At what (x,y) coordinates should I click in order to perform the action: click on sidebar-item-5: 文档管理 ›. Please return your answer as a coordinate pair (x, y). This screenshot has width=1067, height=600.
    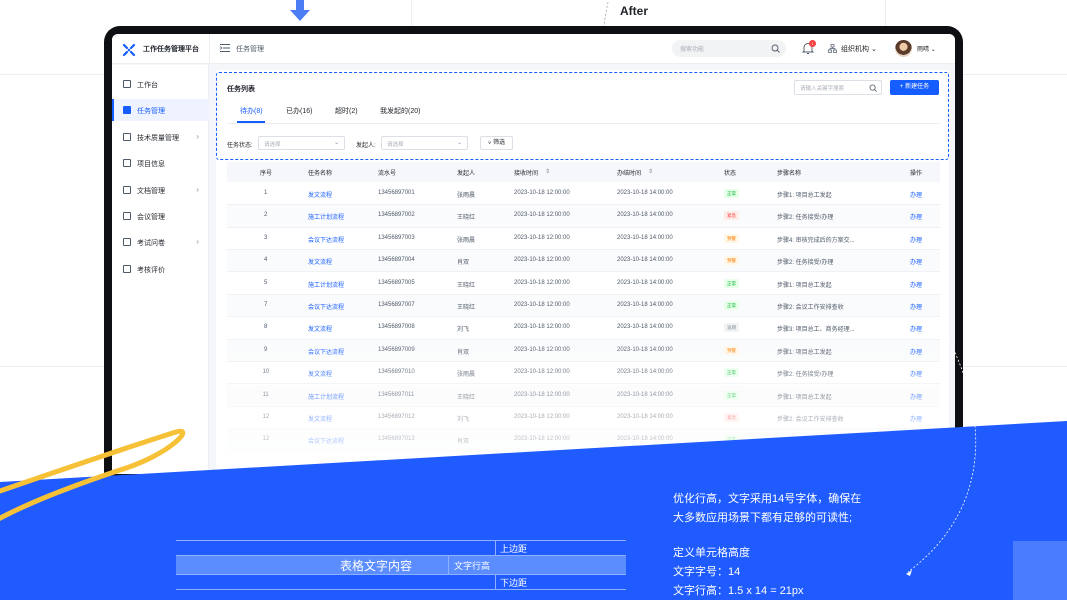
    Looking at the image, I should click on (160, 190).